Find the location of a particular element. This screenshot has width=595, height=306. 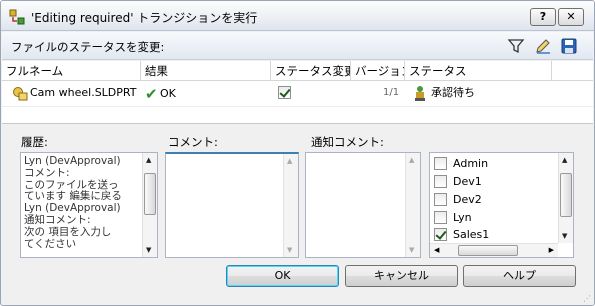

comment-input: ▲ ▼ is located at coordinates (232, 205).